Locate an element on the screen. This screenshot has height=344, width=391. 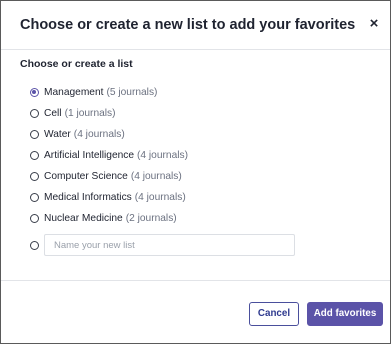
list-option-count: (5 journals) is located at coordinates (132, 92).